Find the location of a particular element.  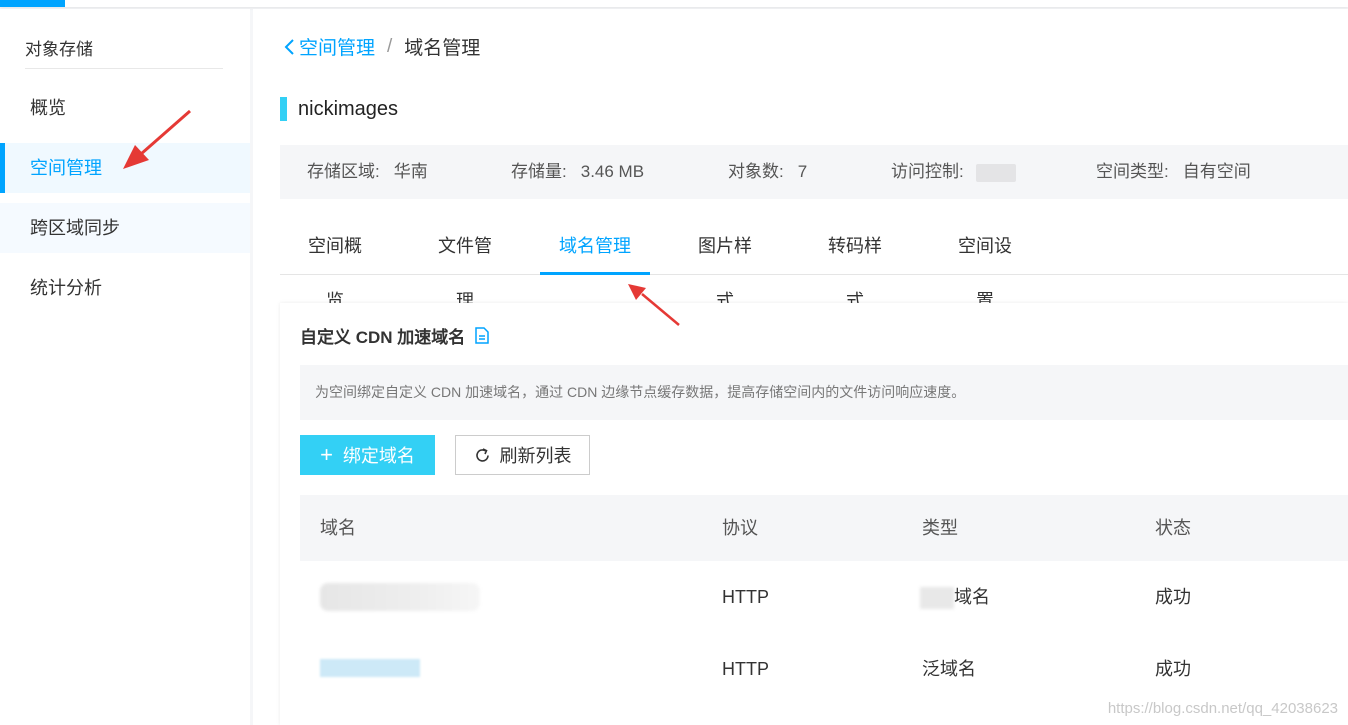

type-cell: 域名 is located at coordinates (955, 597).